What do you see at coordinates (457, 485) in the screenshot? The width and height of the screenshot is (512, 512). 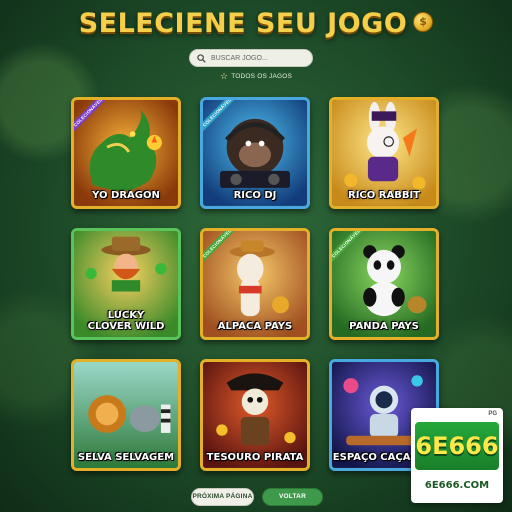 I see `brand-url: 6E666.COM` at bounding box center [457, 485].